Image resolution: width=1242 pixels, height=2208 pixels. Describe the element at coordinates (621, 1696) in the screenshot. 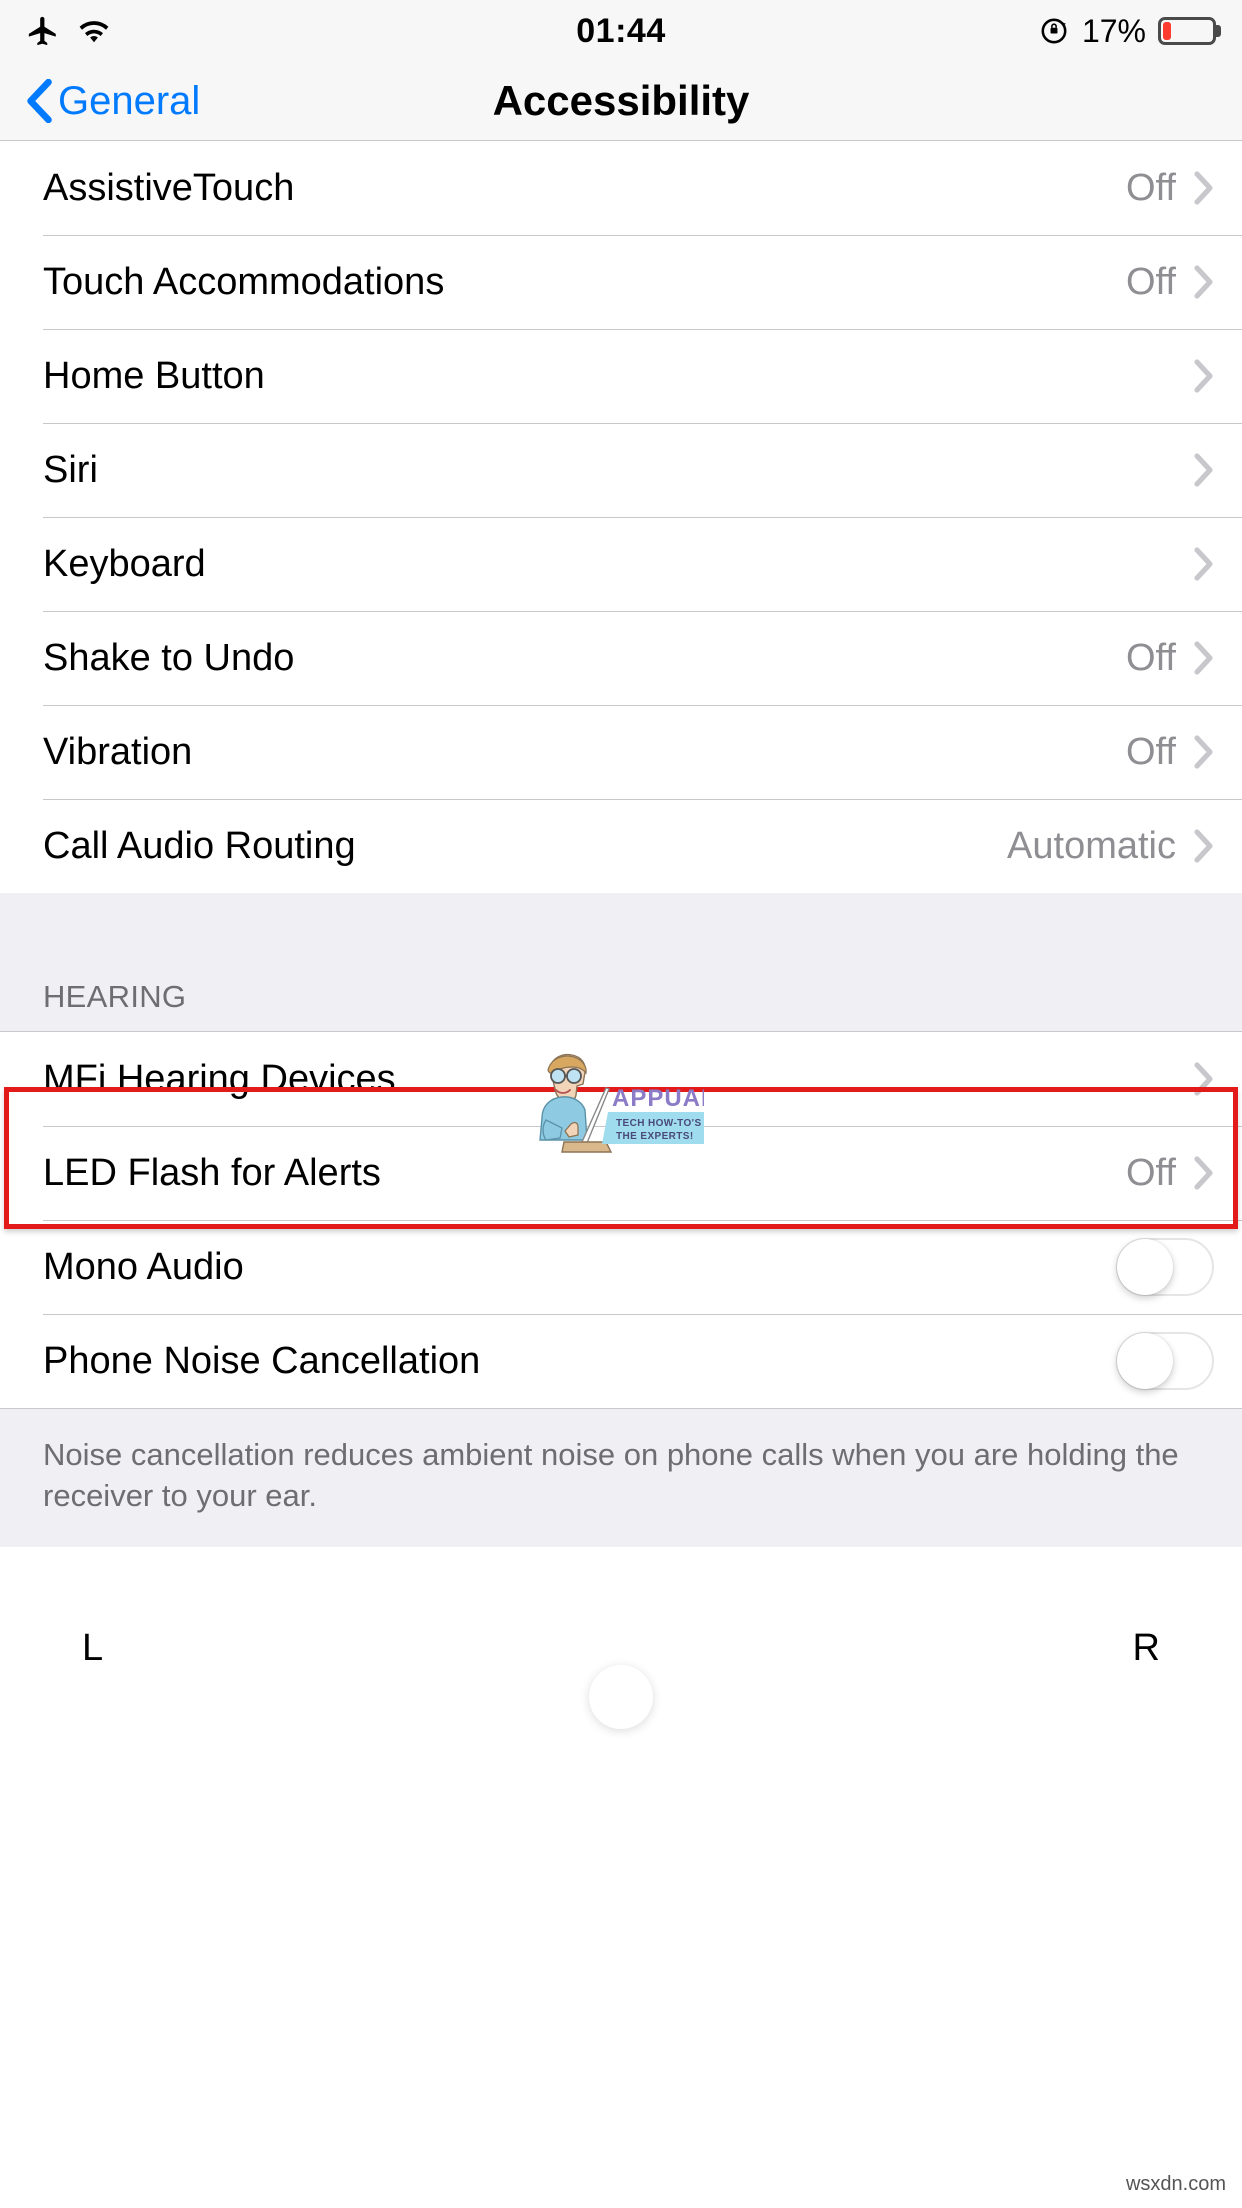

I see `balance-slider-knob` at that location.